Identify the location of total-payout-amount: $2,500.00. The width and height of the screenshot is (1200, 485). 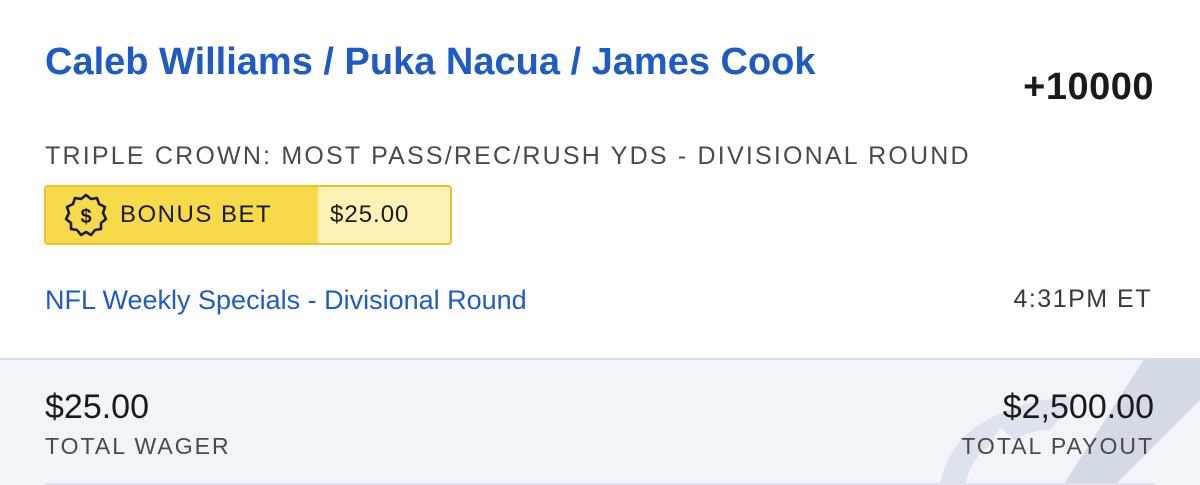
(1078, 407).